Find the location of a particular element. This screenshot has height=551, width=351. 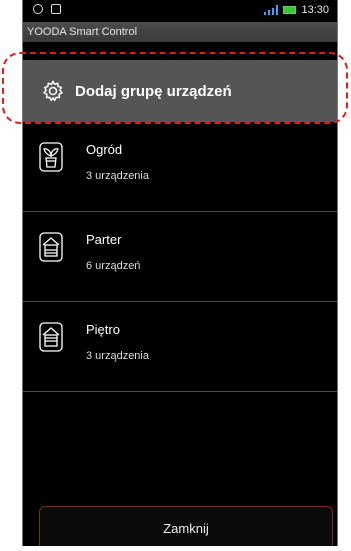

status-bar: 13:30 is located at coordinates (180, 11).